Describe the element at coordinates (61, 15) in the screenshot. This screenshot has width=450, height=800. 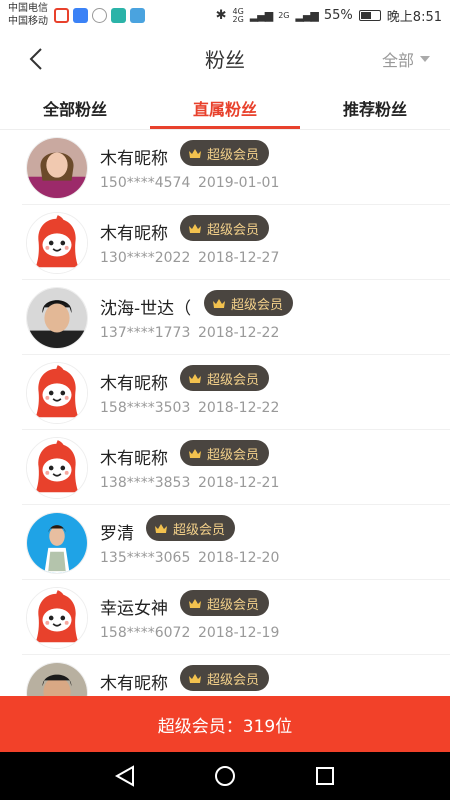
I see `bell-app-icon` at that location.